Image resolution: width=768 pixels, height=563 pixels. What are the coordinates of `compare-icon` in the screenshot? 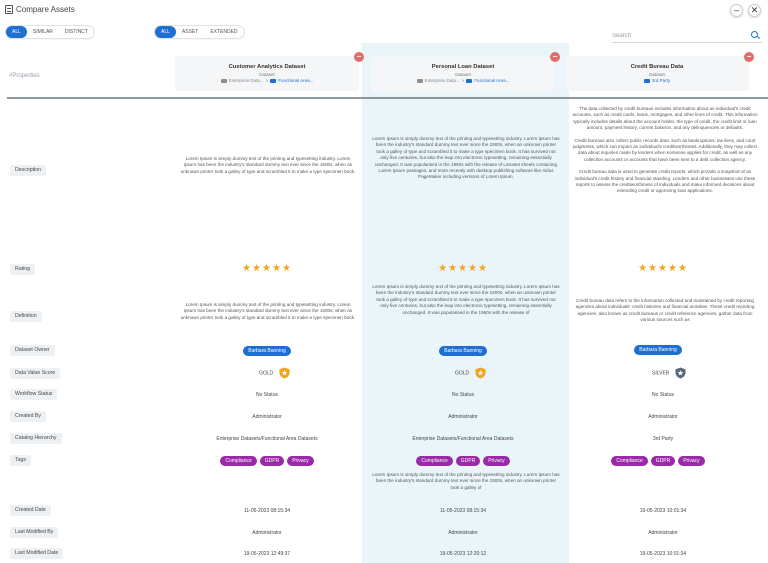 It's located at (9, 9).